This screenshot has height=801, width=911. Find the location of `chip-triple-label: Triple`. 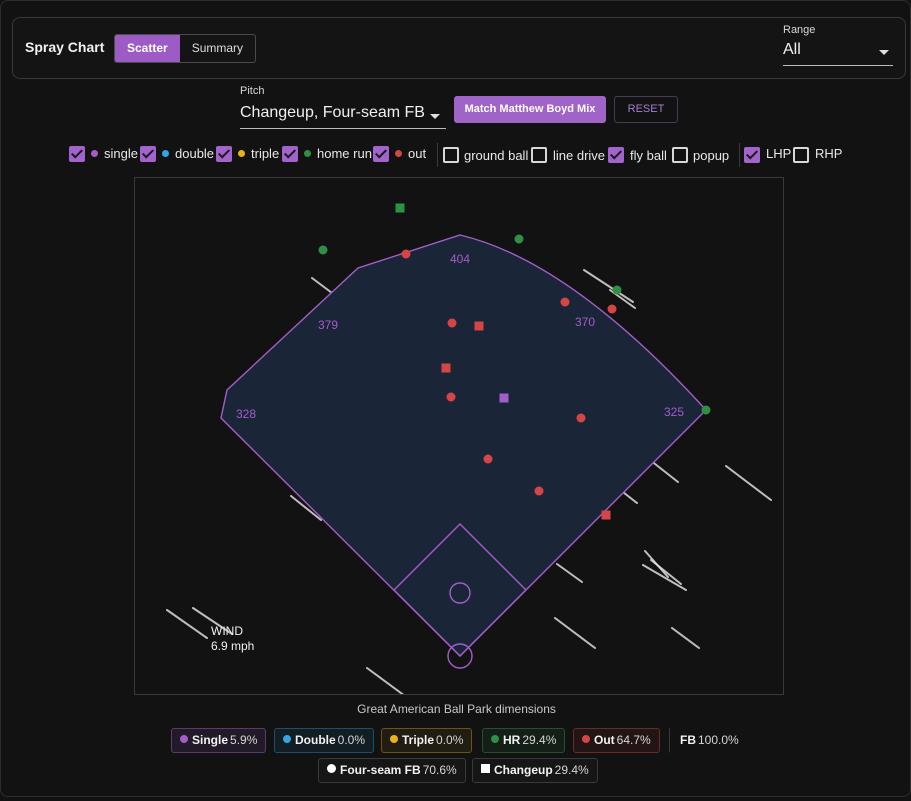

chip-triple-label: Triple is located at coordinates (418, 740).